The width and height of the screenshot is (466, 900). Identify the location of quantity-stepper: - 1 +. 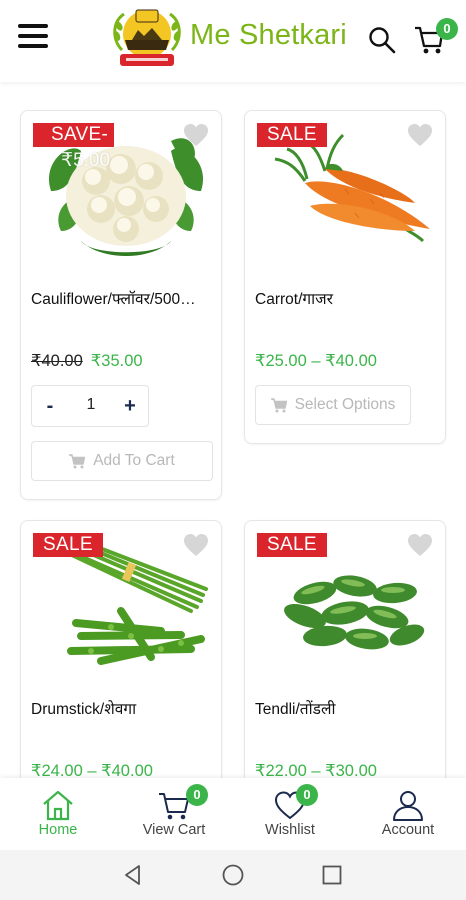
(90, 406).